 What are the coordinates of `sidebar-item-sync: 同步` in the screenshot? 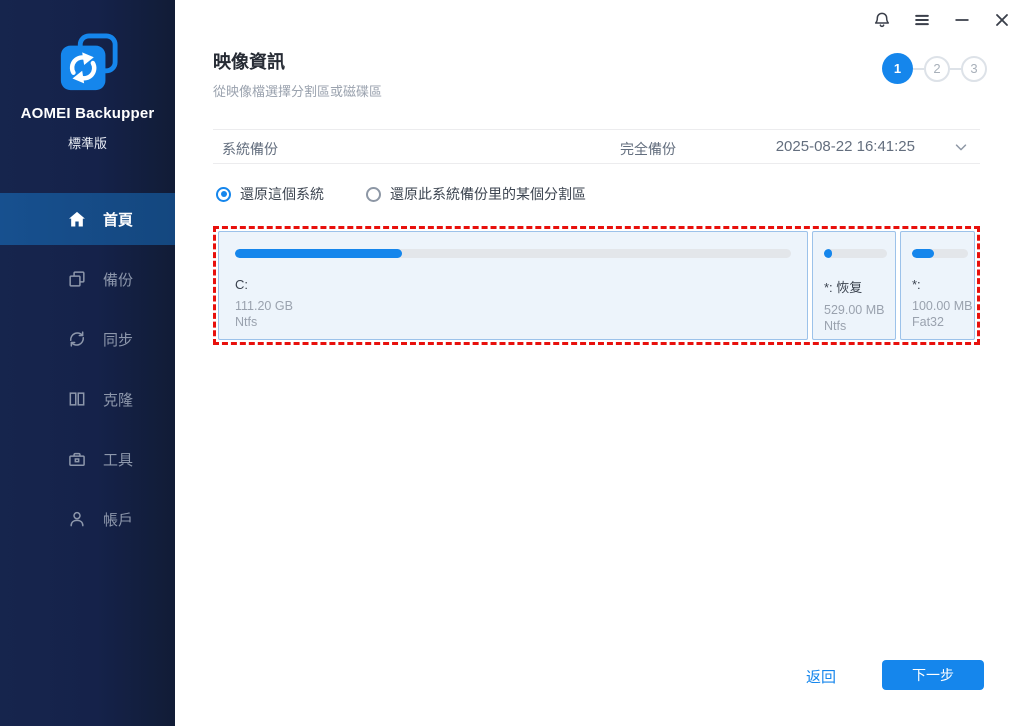 It's located at (87, 339).